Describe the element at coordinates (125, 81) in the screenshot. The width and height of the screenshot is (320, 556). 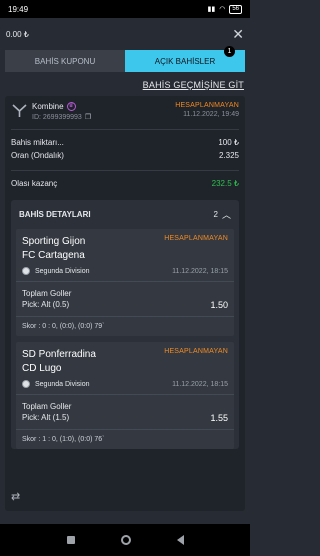
I see `bet-history-link: BAHİS GEÇMİŞİNE GİT` at that location.